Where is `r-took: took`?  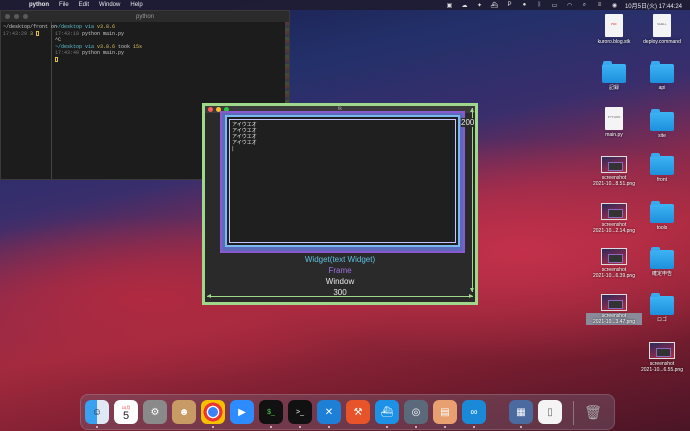
r-took: took is located at coordinates (124, 46).